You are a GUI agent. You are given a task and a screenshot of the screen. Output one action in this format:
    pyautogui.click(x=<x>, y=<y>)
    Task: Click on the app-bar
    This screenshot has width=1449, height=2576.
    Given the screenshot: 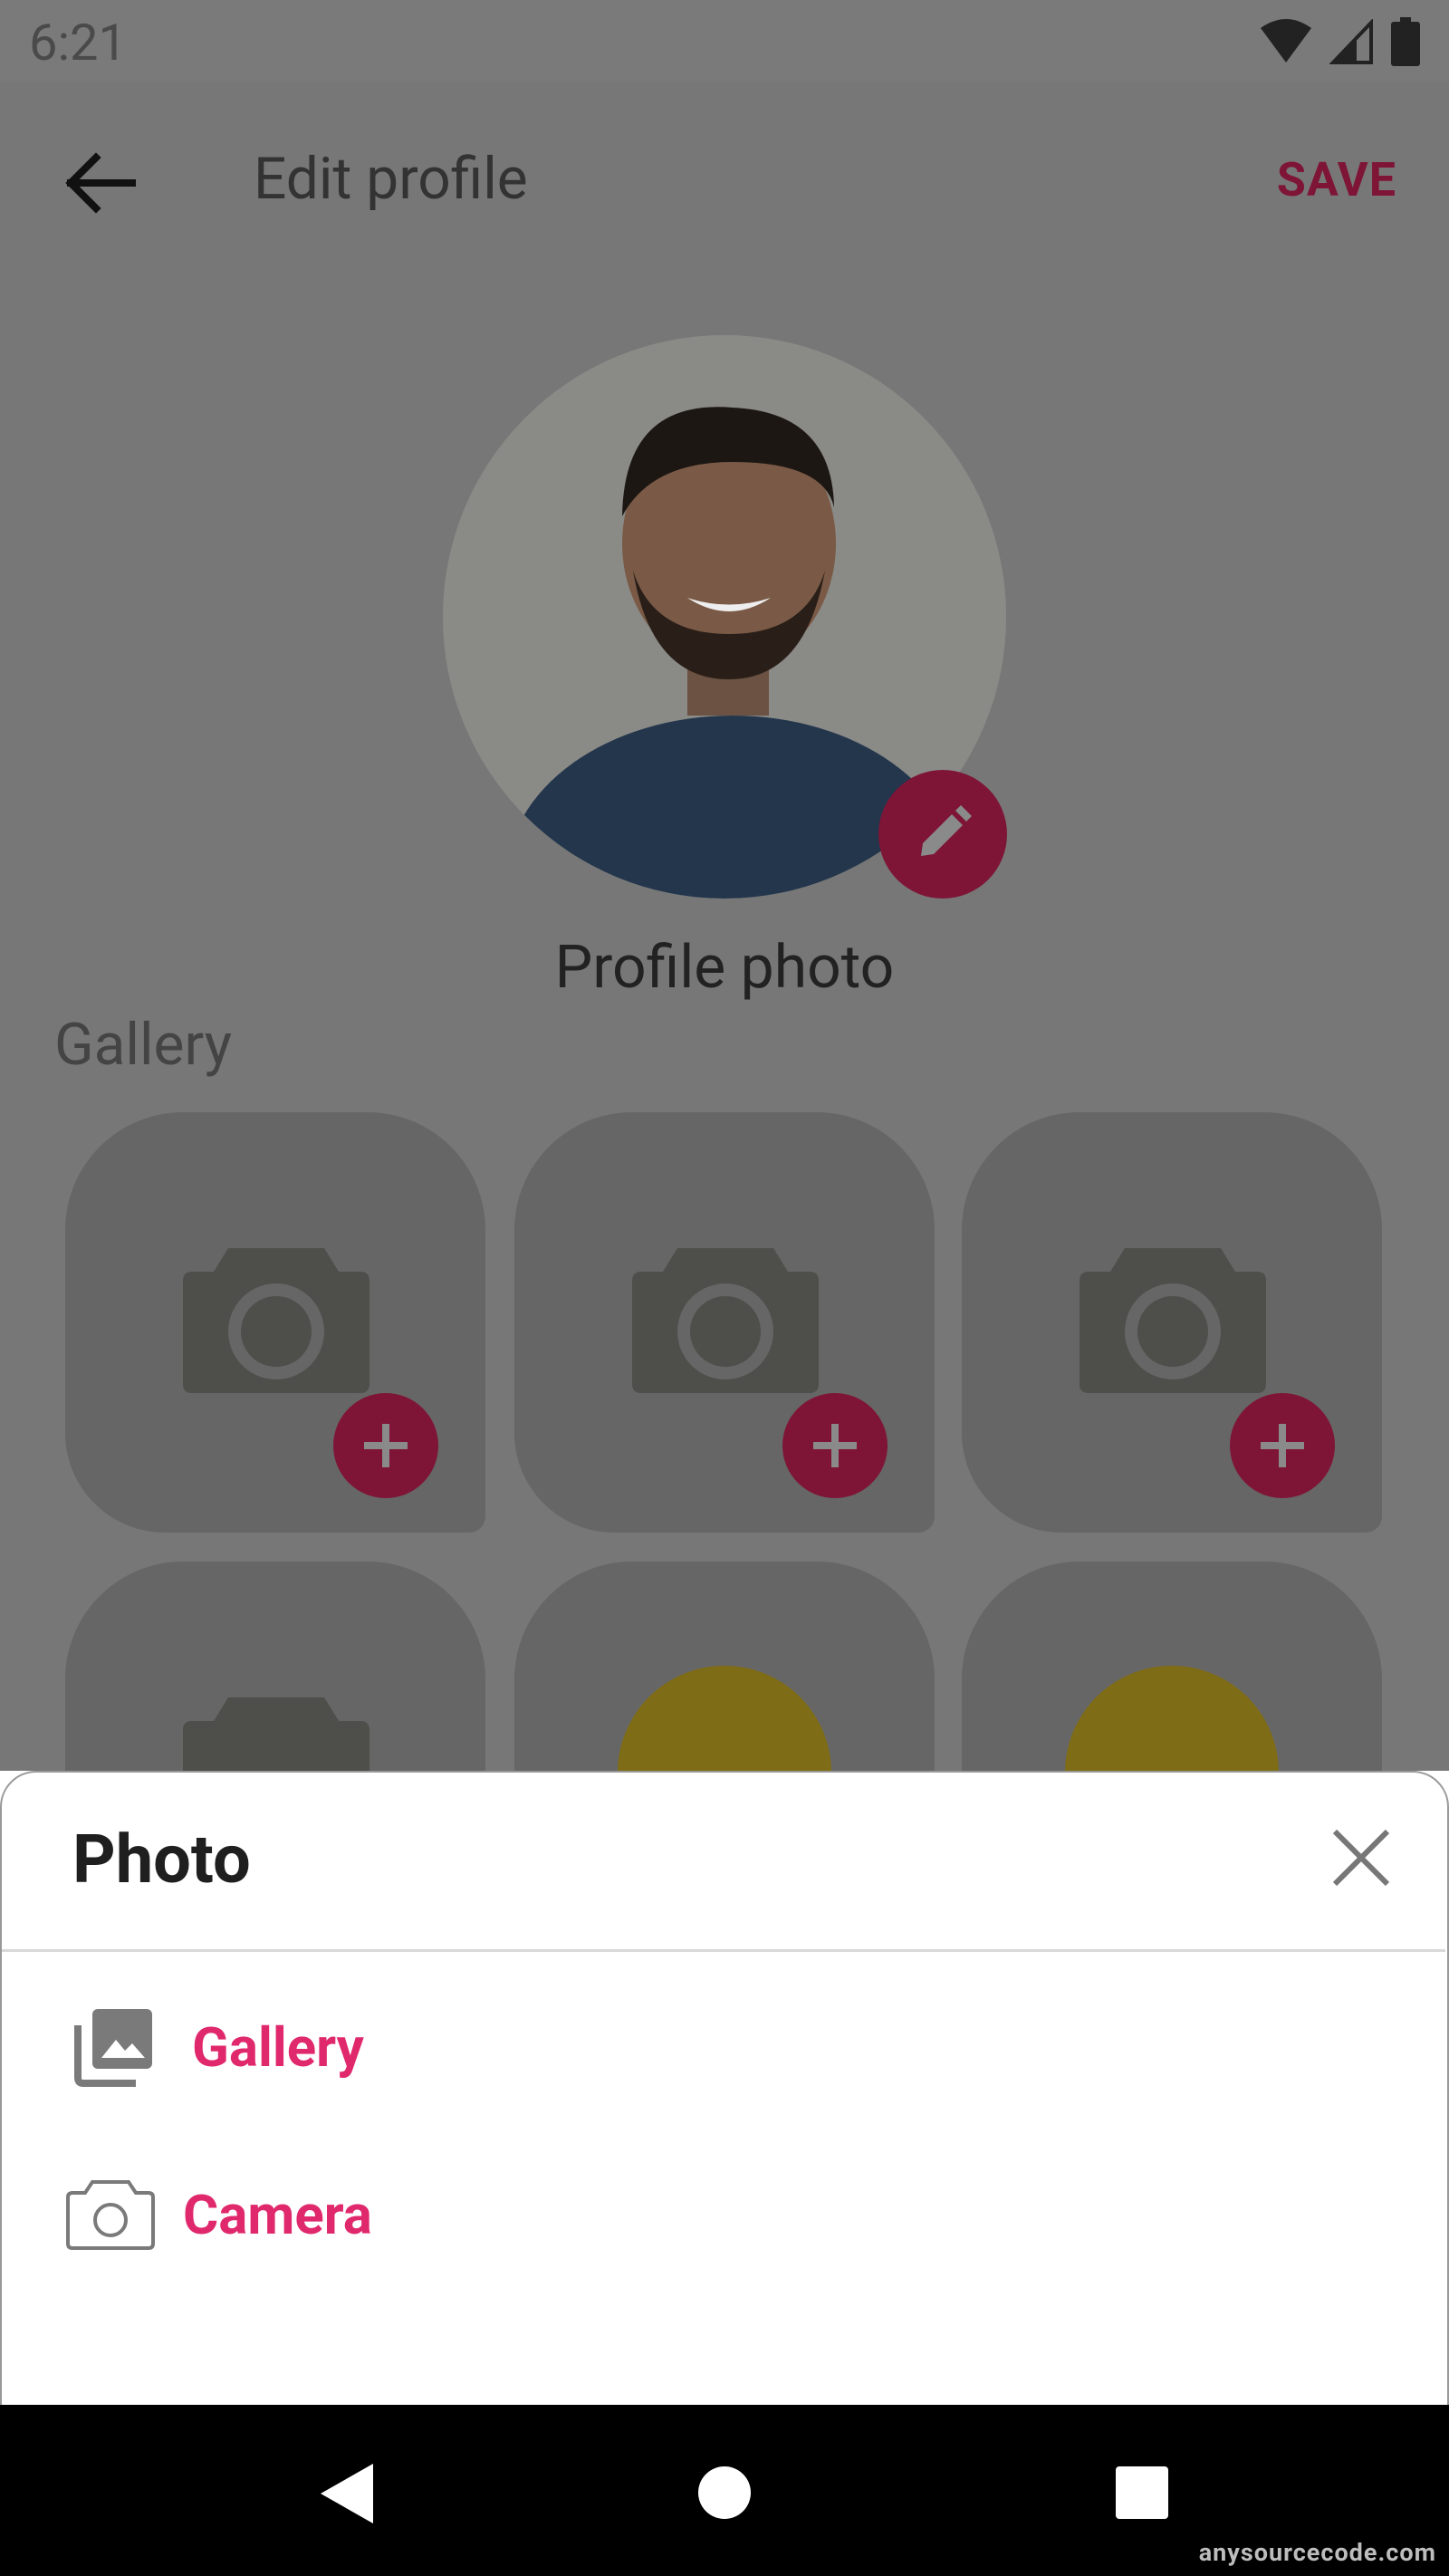 What is the action you would take?
    pyautogui.click(x=724, y=182)
    